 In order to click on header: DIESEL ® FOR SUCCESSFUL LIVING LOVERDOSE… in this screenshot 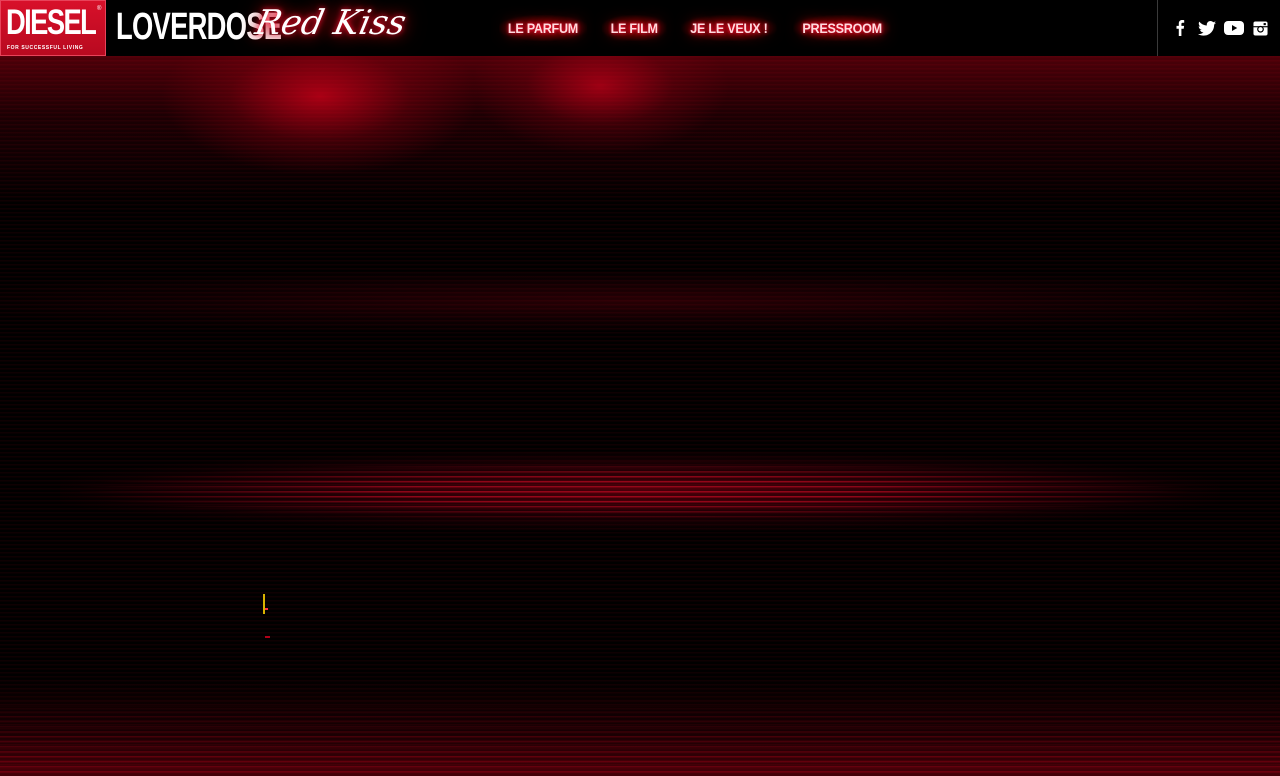, I will do `click(640, 28)`.